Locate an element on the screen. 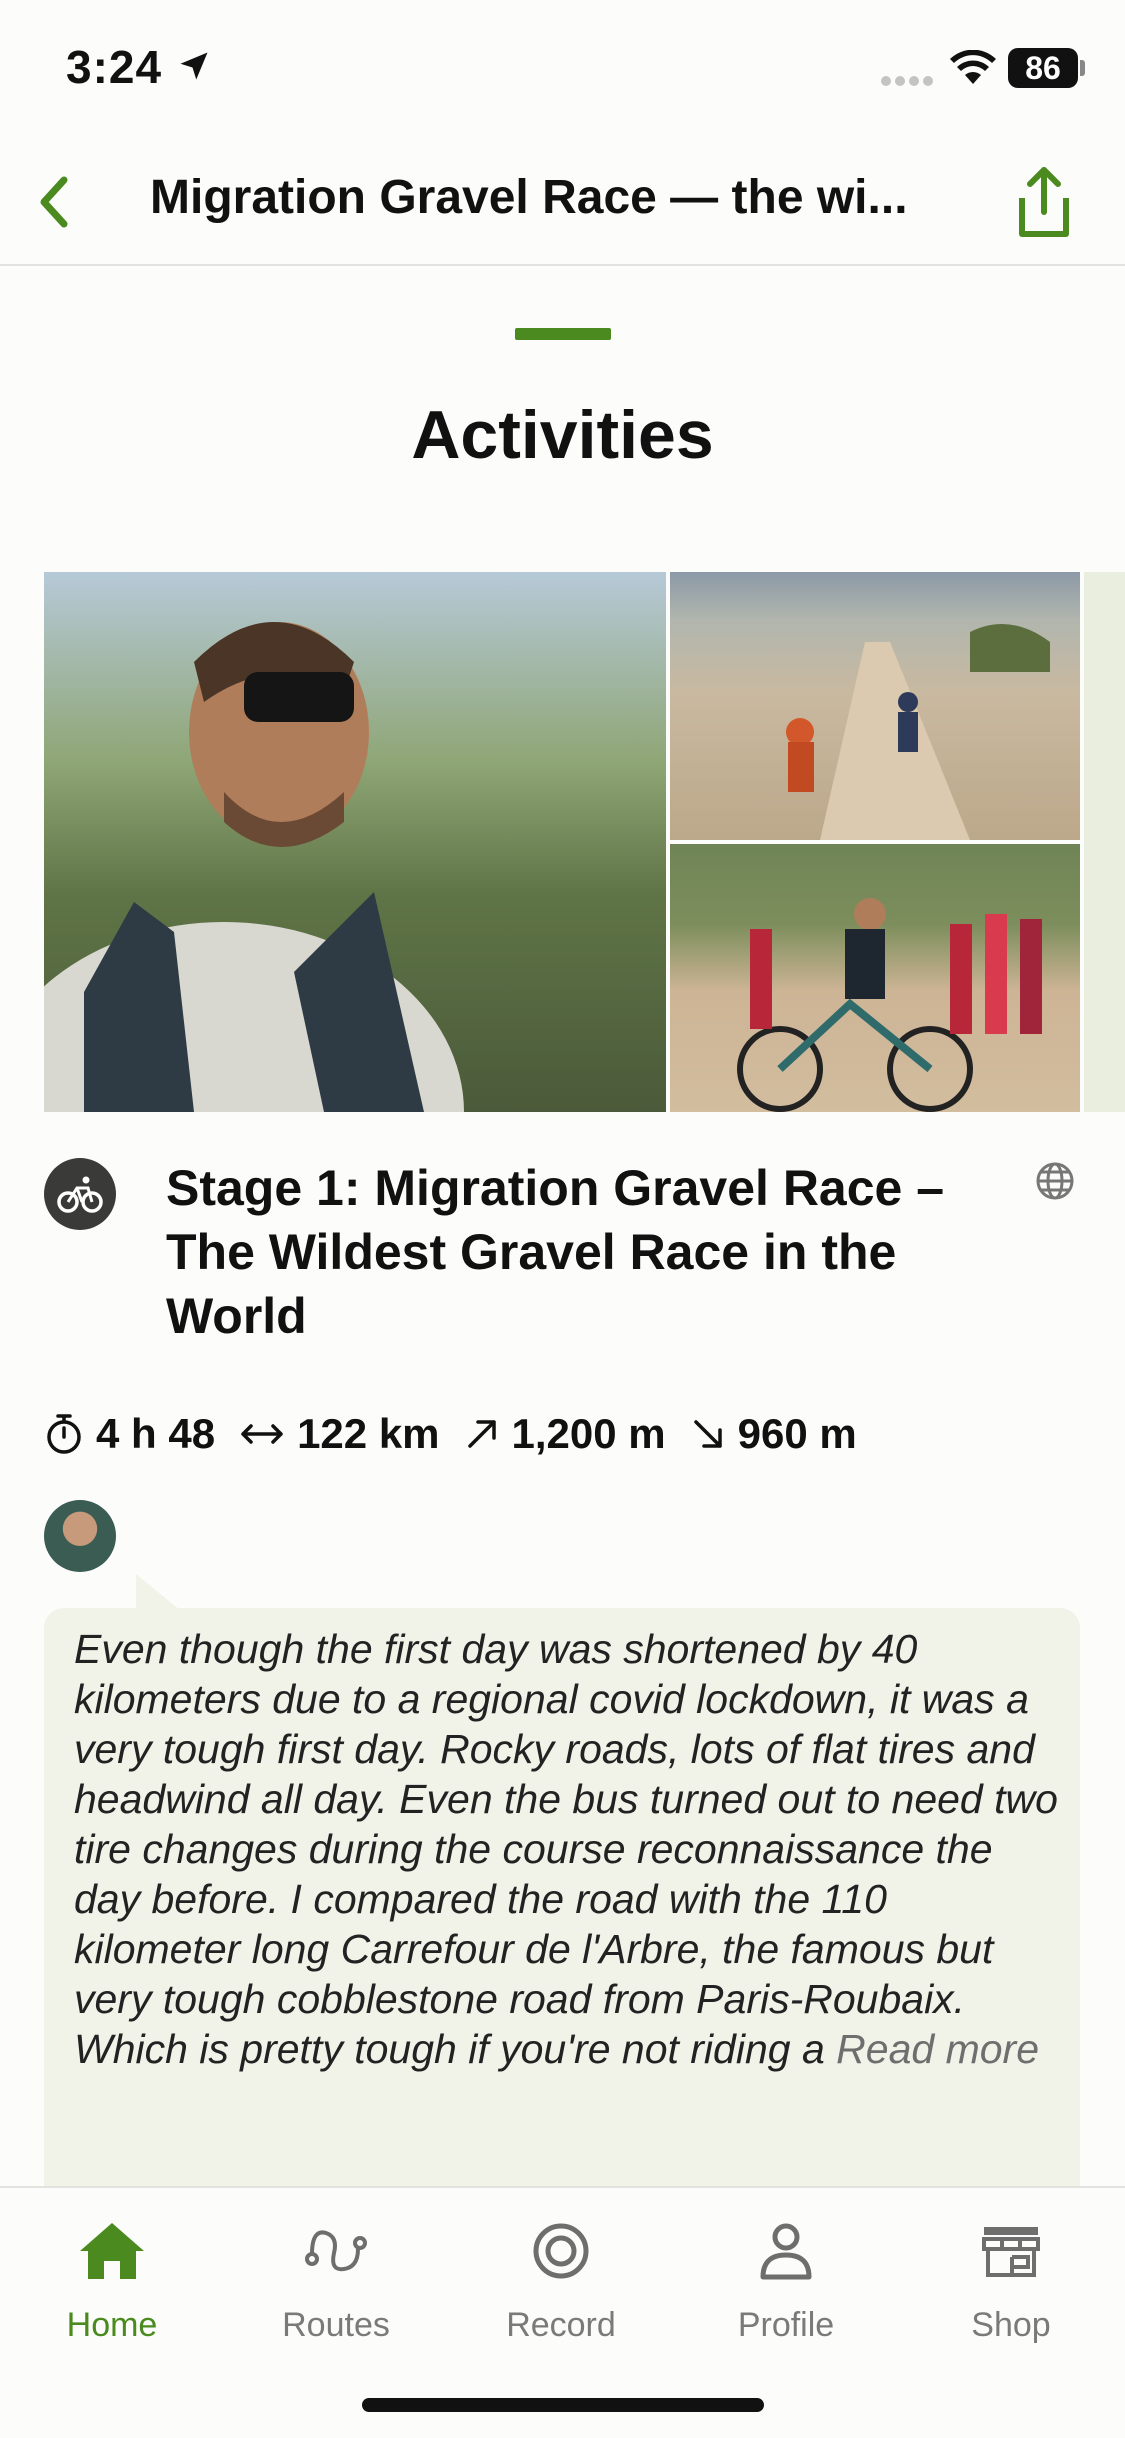  section-accent-bar is located at coordinates (563, 334).